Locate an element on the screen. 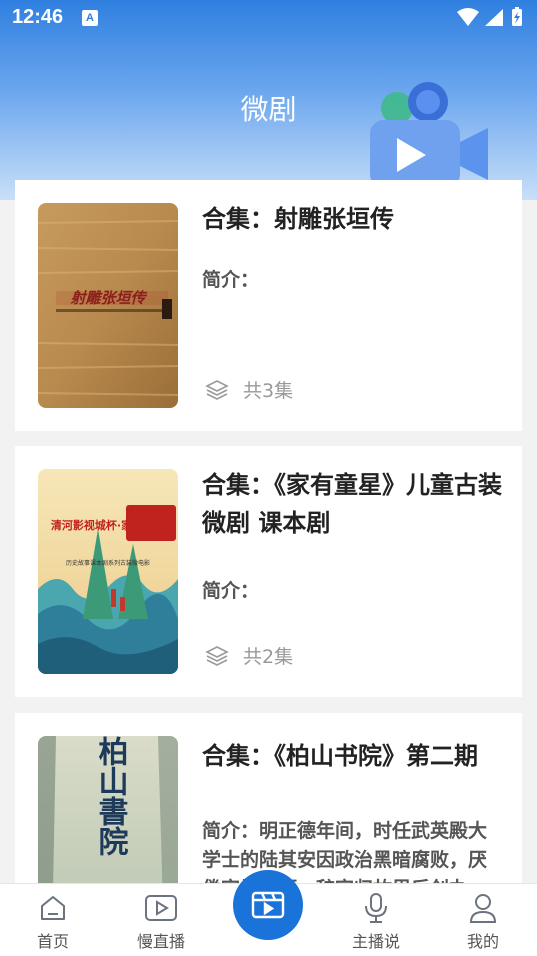 The width and height of the screenshot is (537, 956). notification-icon: A is located at coordinates (90, 18).